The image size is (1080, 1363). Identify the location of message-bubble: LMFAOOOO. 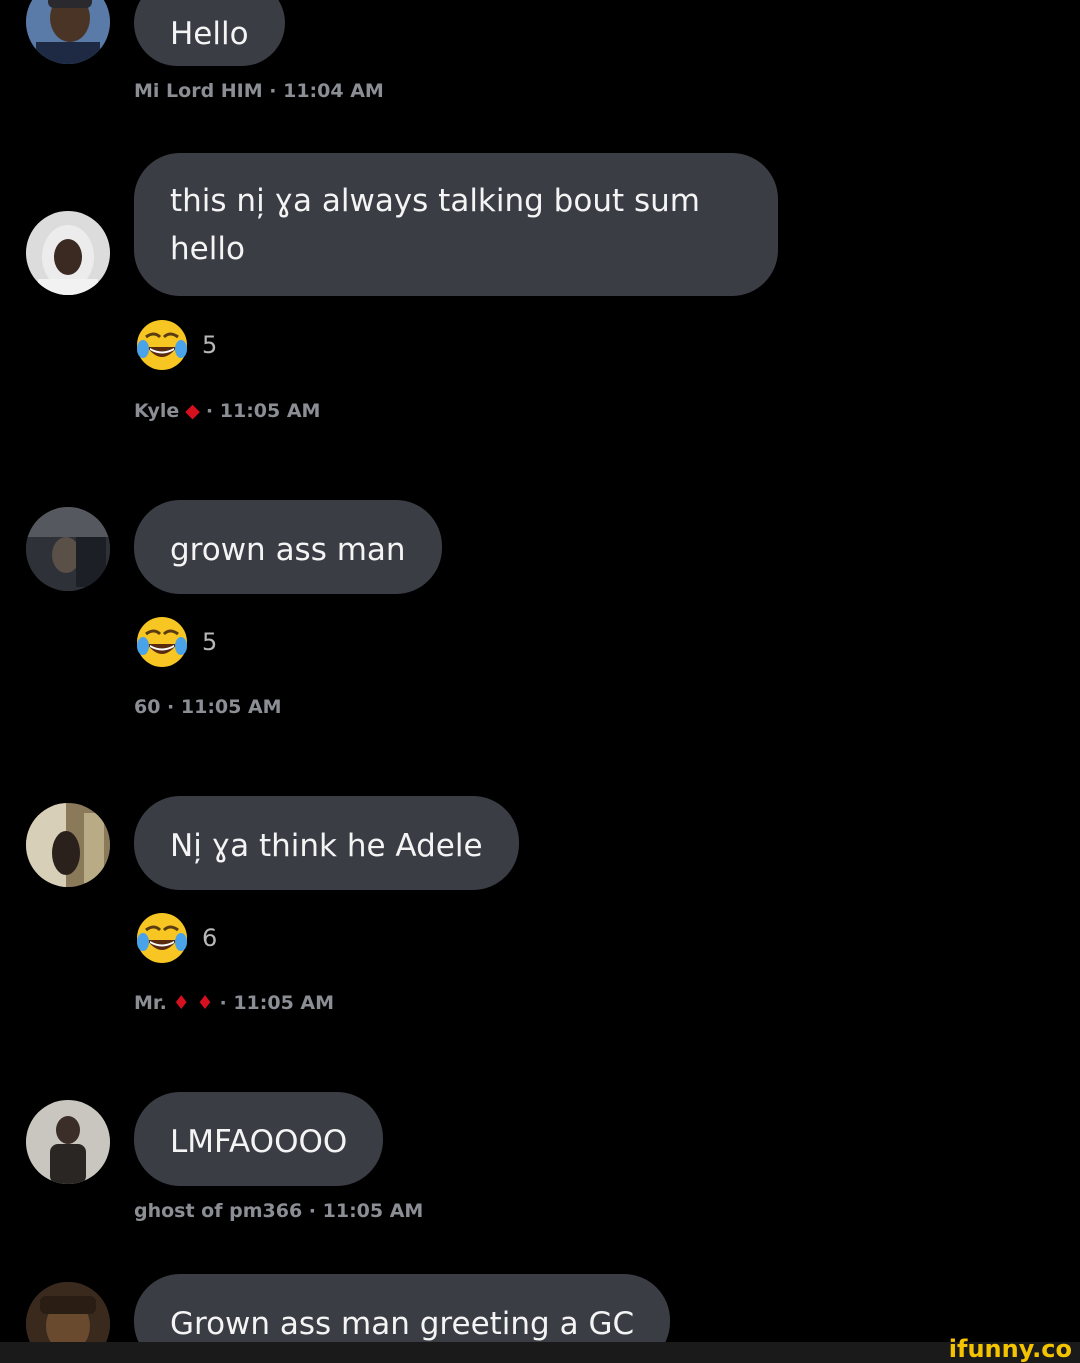
(259, 1139).